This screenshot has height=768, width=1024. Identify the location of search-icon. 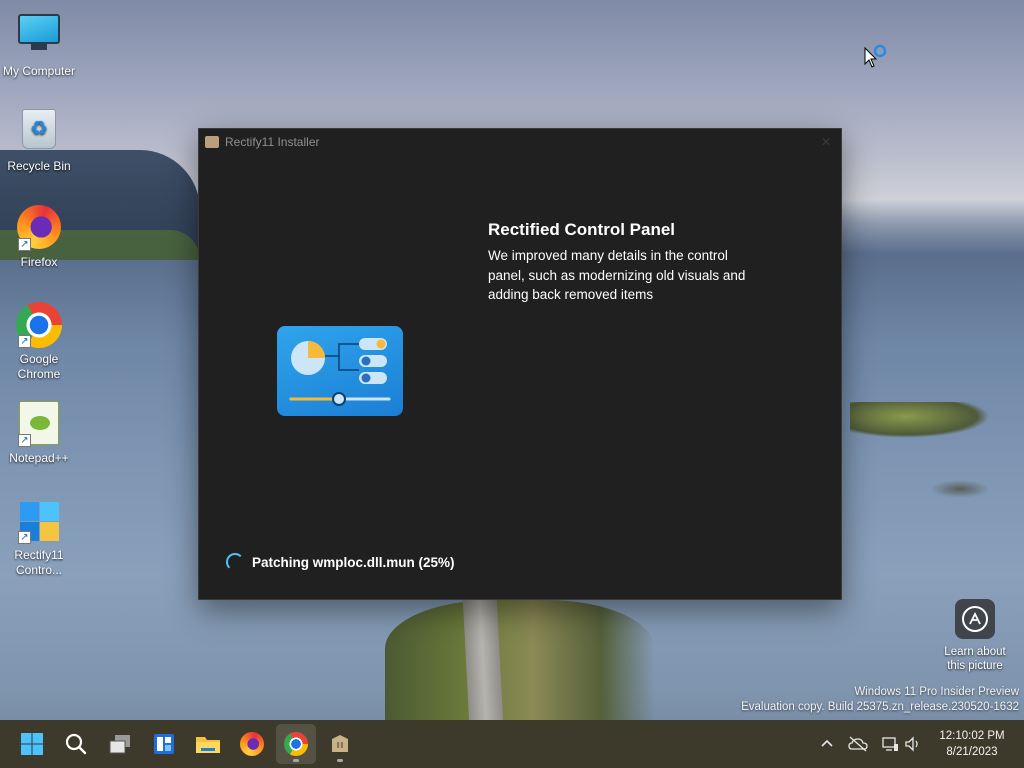
(76, 744).